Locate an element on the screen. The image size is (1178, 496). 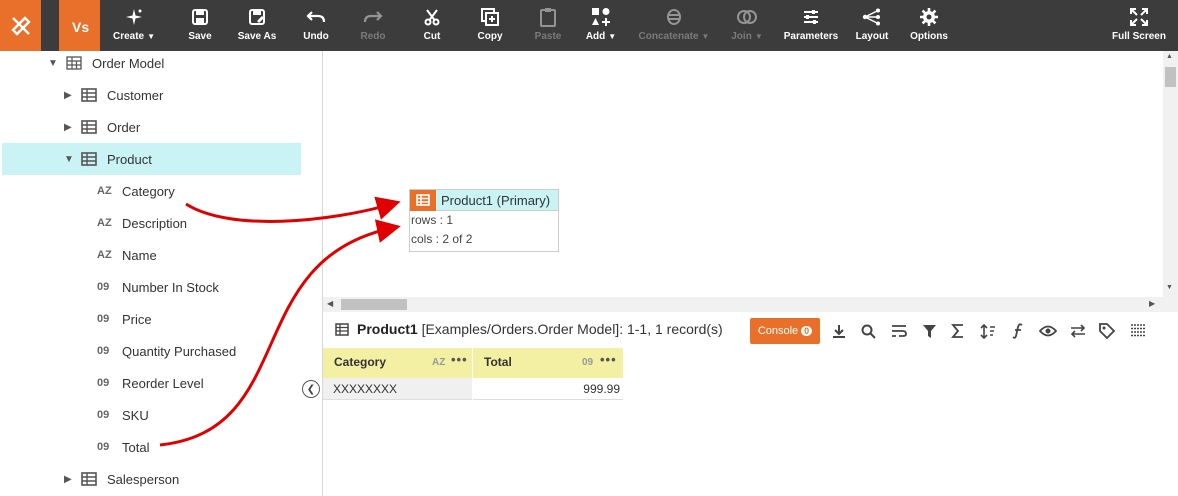
create-label: Create is located at coordinates (128, 36).